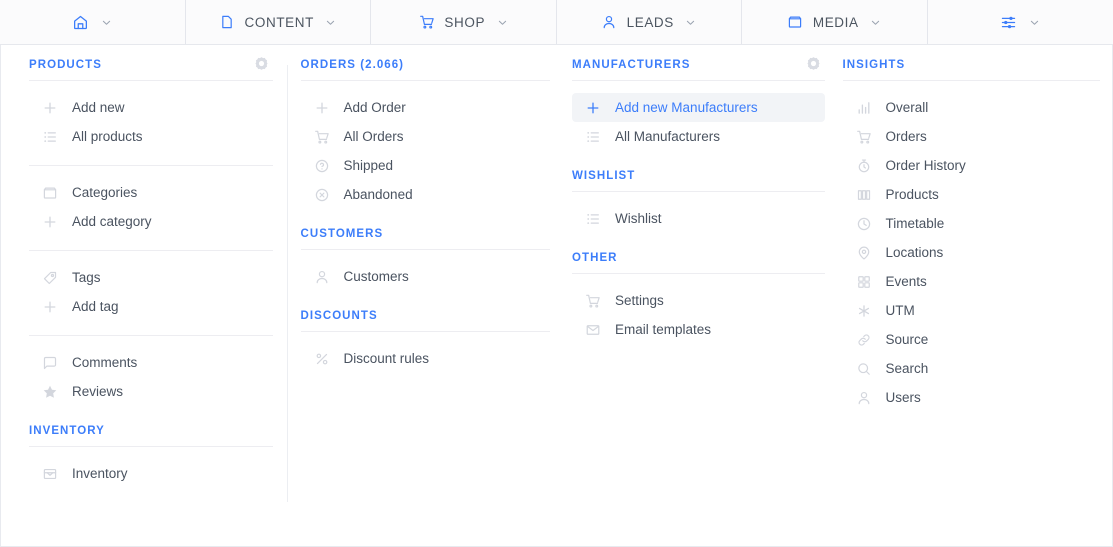  What do you see at coordinates (151, 107) in the screenshot?
I see `menu-item-add-new: Add new` at bounding box center [151, 107].